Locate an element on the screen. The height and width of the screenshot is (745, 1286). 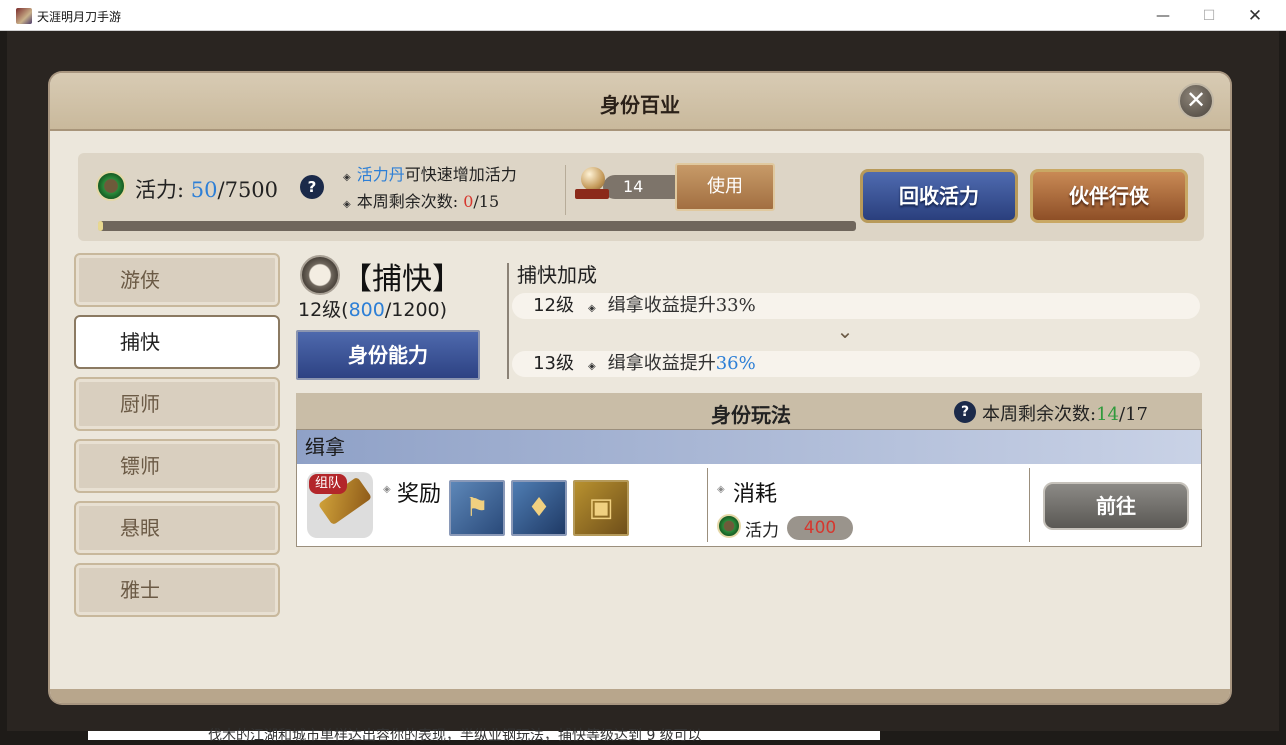
vitality-pill-icon is located at coordinates (592, 185).